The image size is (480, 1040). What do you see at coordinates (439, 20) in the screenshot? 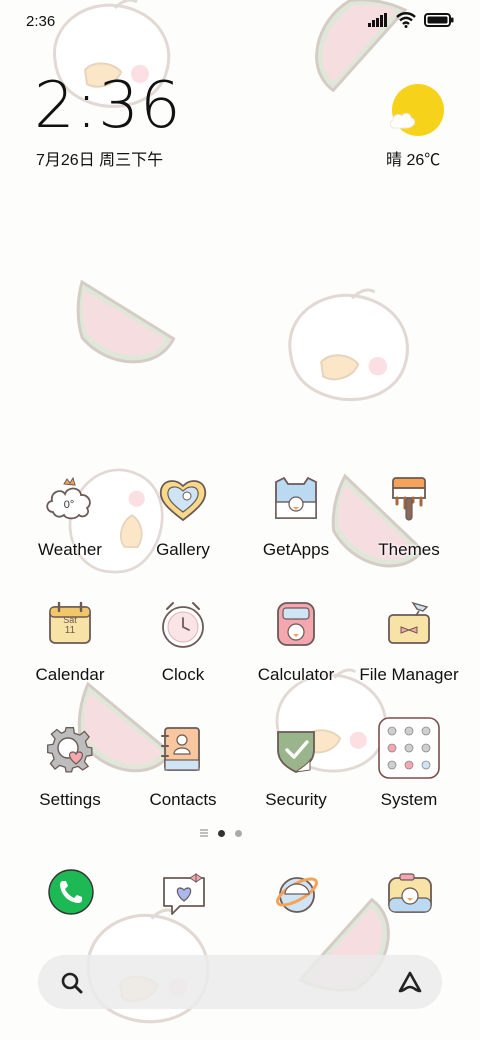
I see `battery-icon` at bounding box center [439, 20].